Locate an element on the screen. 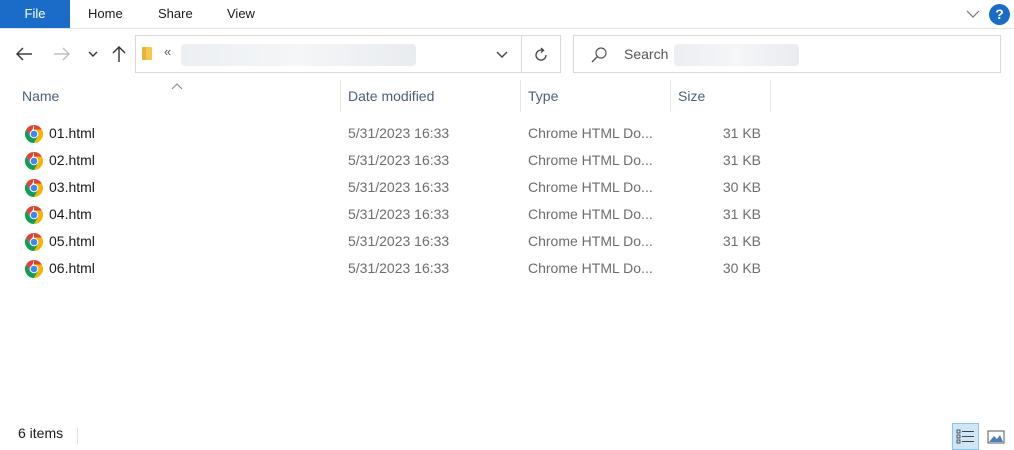 The height and width of the screenshot is (450, 1014). file-name: 04.htm is located at coordinates (70, 214).